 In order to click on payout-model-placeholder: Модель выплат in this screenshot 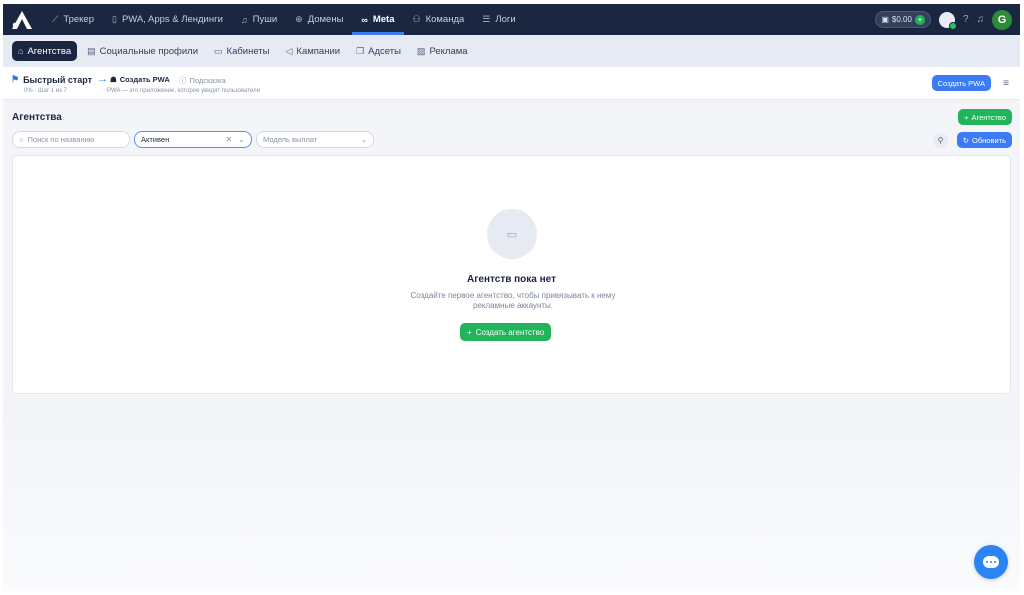, I will do `click(290, 139)`.